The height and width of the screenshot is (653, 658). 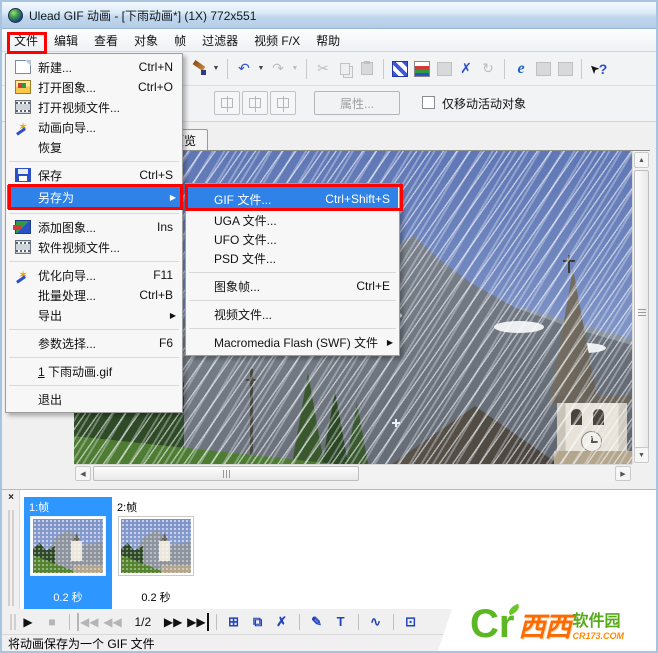 I want to click on new-file-icon, so click(x=23, y=67).